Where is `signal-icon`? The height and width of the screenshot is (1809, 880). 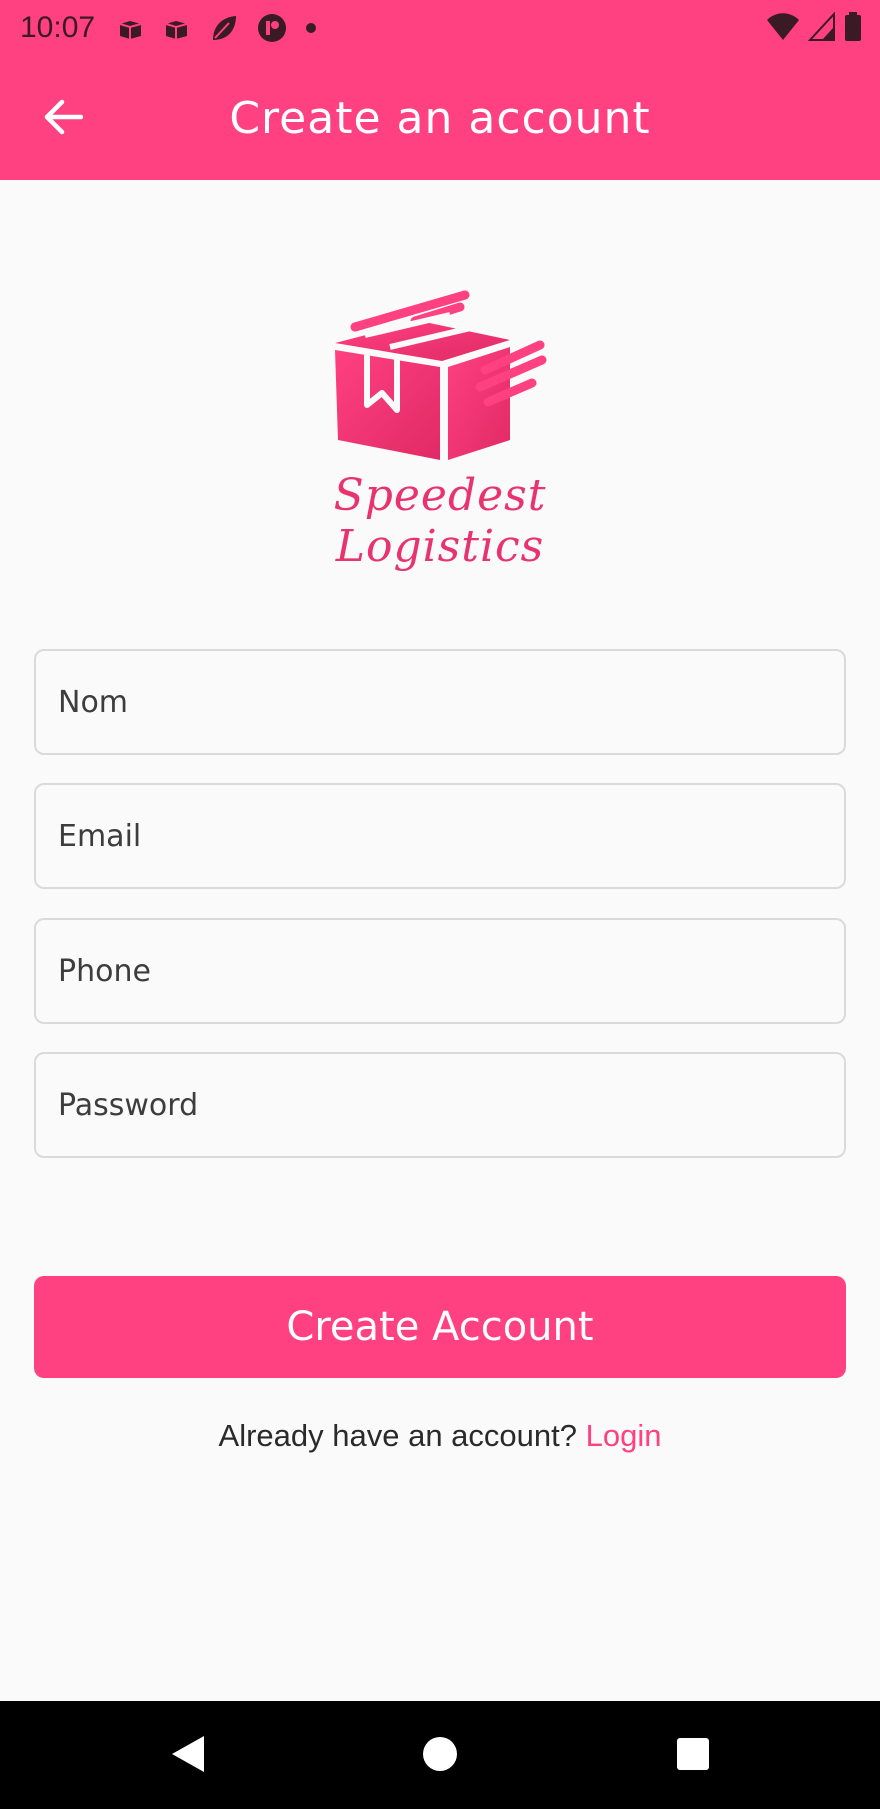
signal-icon is located at coordinates (821, 28).